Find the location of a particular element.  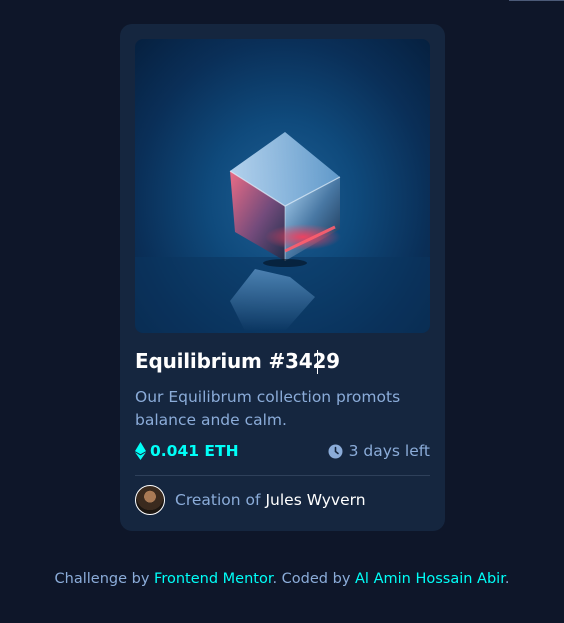

creator-row: Creation of Jules Wyvern is located at coordinates (250, 500).